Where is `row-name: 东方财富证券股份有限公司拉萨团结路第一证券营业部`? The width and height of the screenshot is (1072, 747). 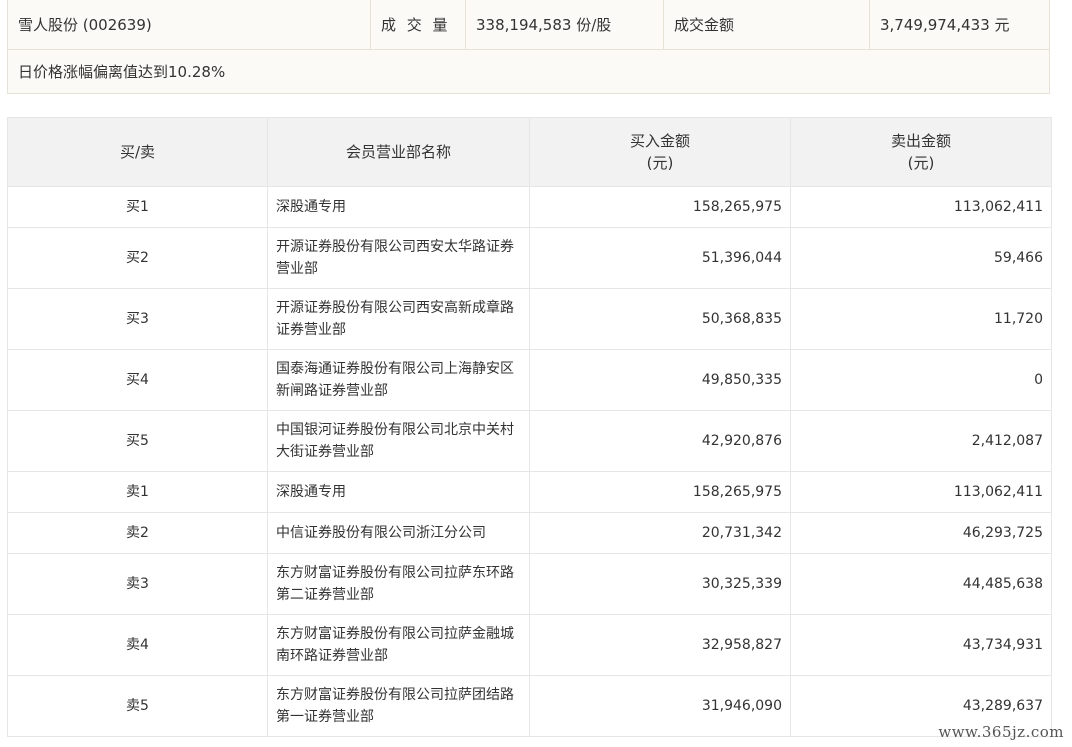 row-name: 东方财富证券股份有限公司拉萨团结路第一证券营业部 is located at coordinates (398, 706).